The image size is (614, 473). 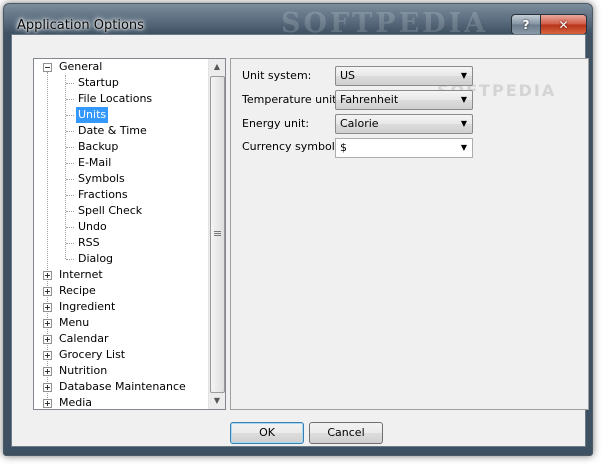 What do you see at coordinates (83, 371) in the screenshot?
I see `tree-item: Nutrition` at bounding box center [83, 371].